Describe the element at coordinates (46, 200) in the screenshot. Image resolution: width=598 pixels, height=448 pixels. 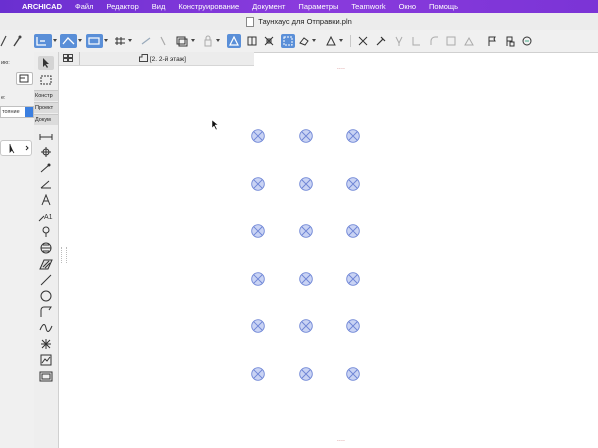
I see `text-tool-icon` at that location.